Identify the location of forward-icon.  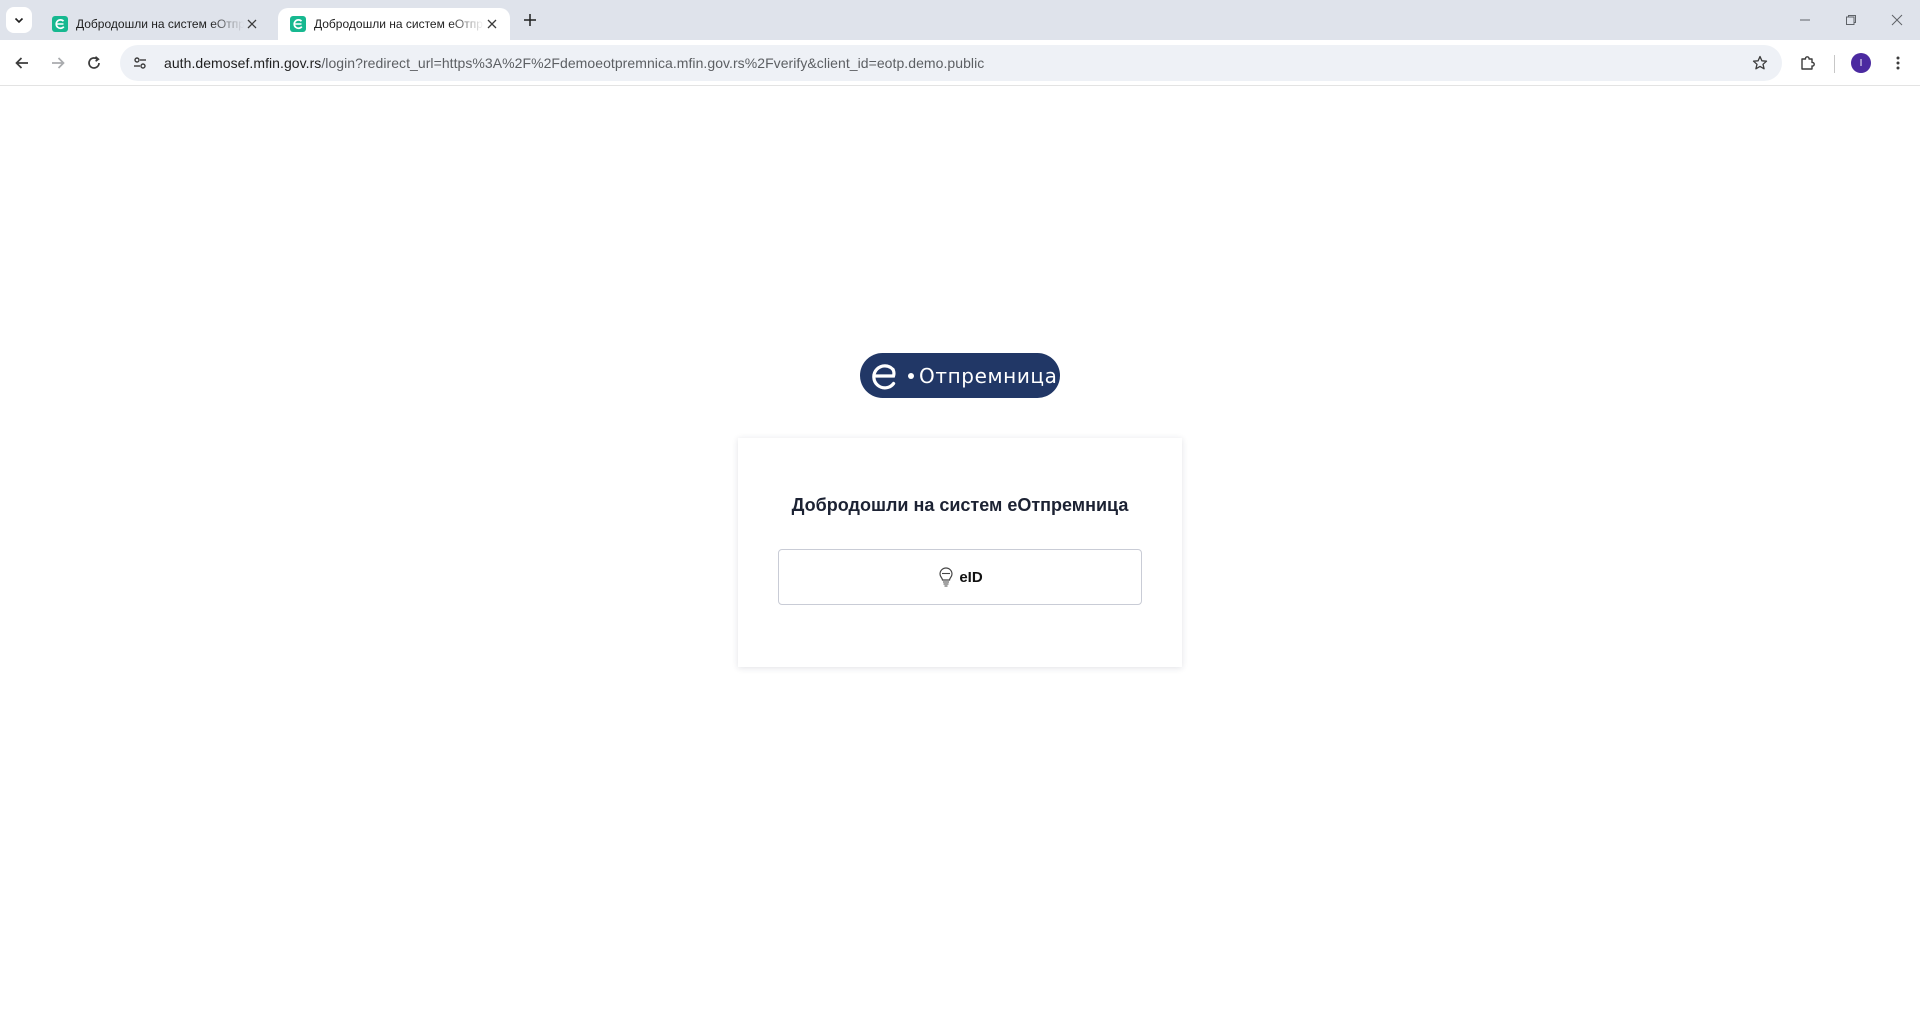
(58, 63).